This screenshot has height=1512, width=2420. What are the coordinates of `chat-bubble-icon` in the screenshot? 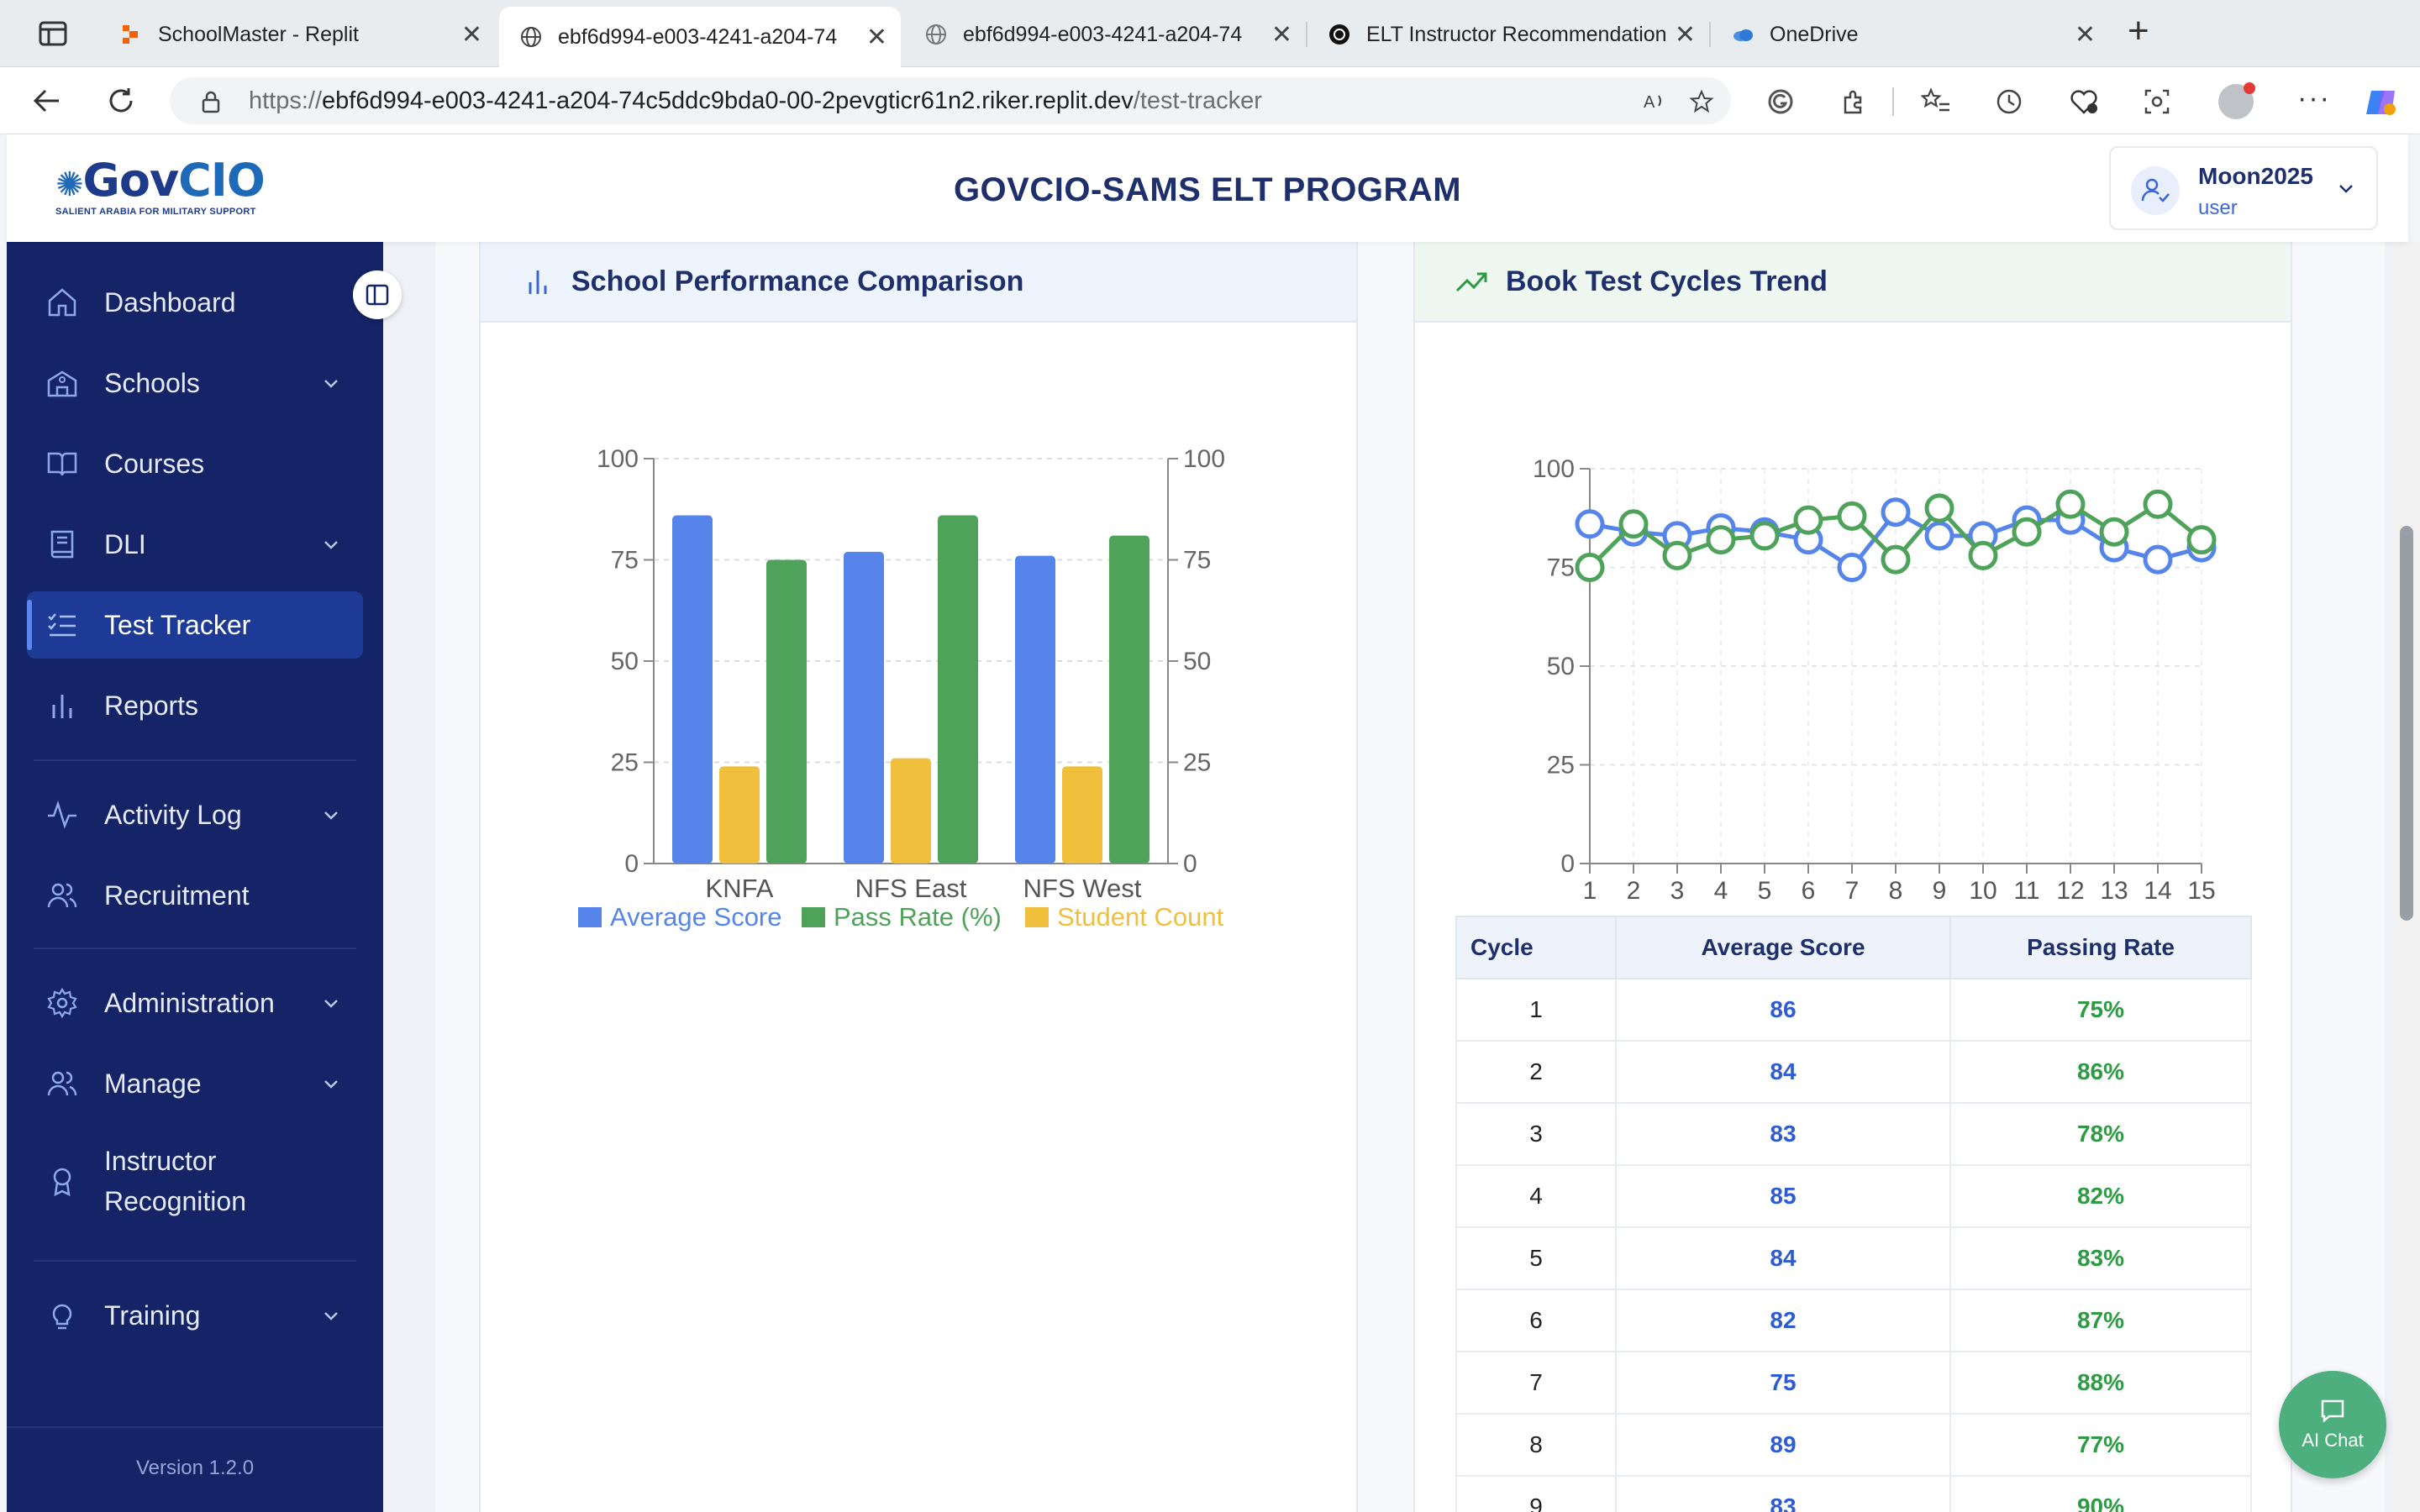 It's located at (2332, 1411).